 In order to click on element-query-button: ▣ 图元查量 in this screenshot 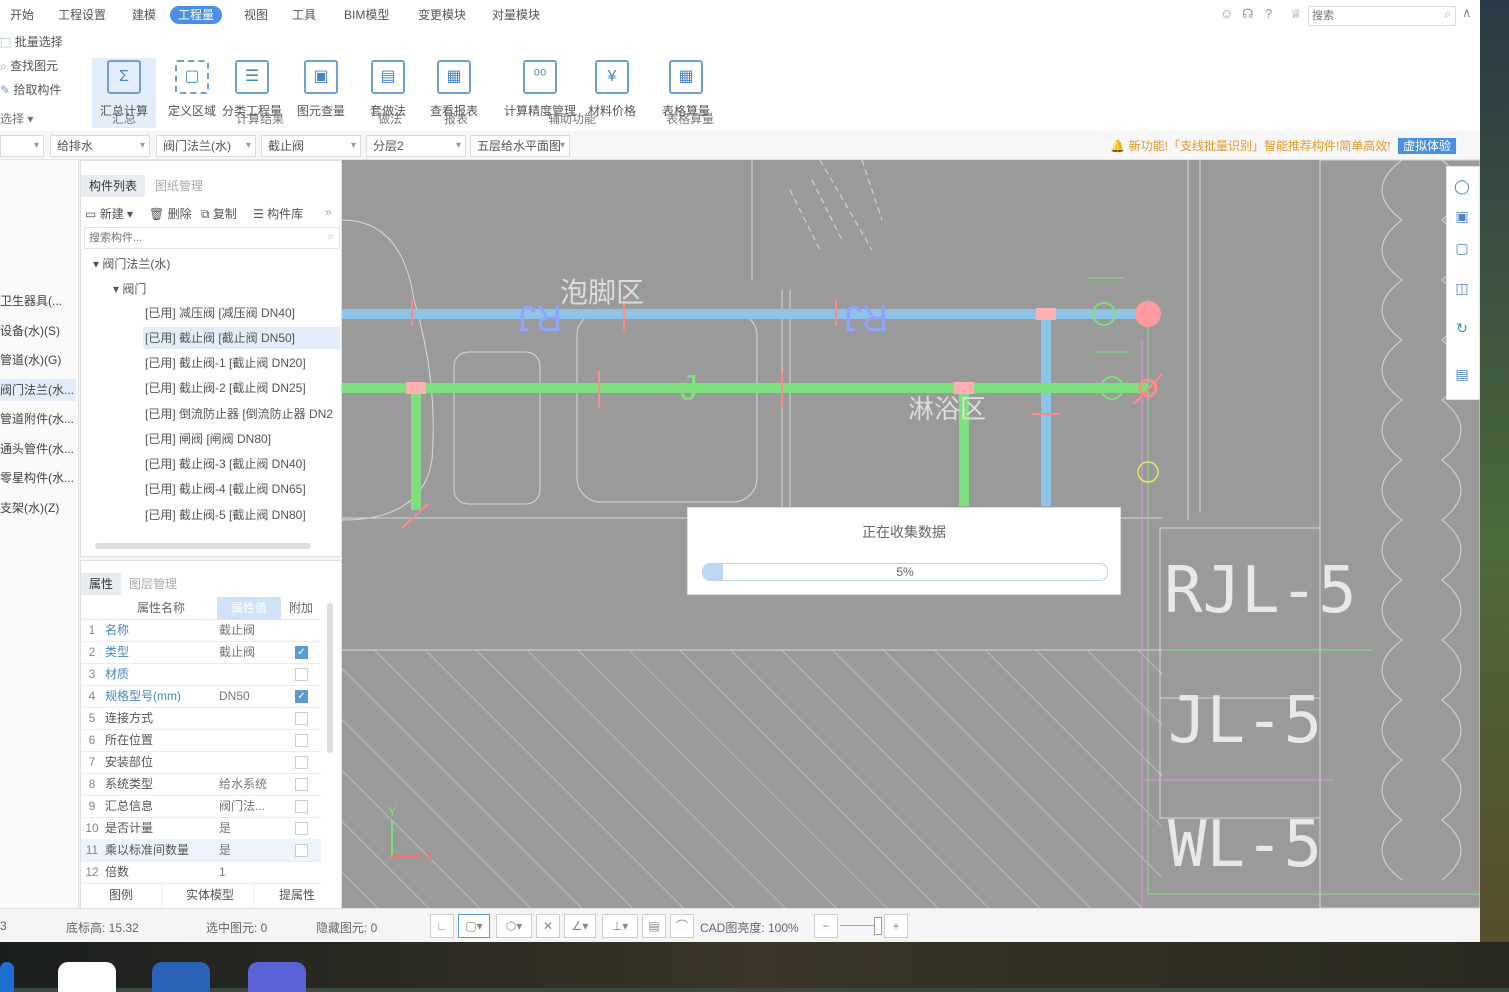, I will do `click(321, 93)`.